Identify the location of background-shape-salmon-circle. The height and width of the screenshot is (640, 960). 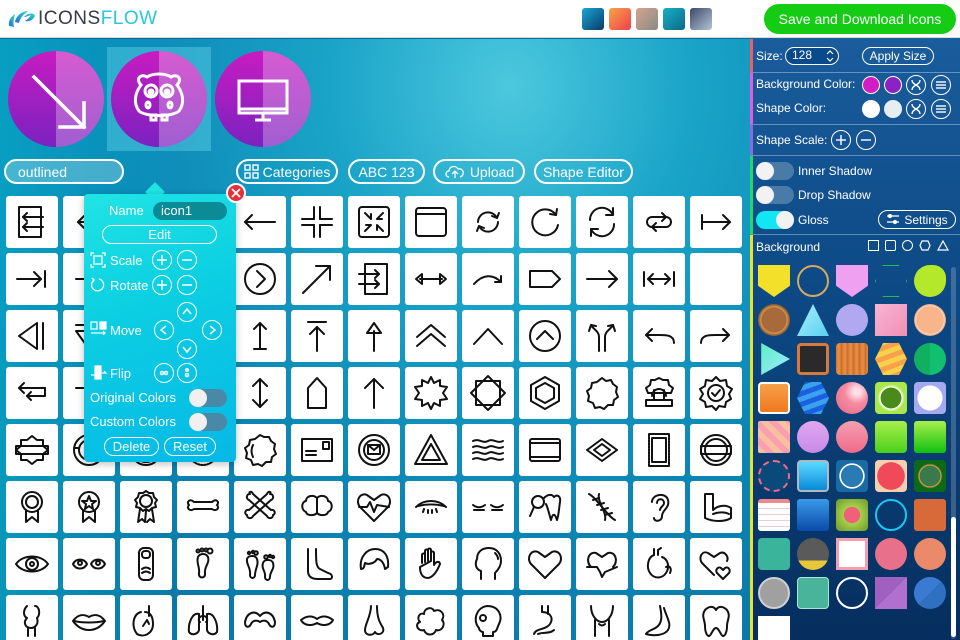
(930, 554).